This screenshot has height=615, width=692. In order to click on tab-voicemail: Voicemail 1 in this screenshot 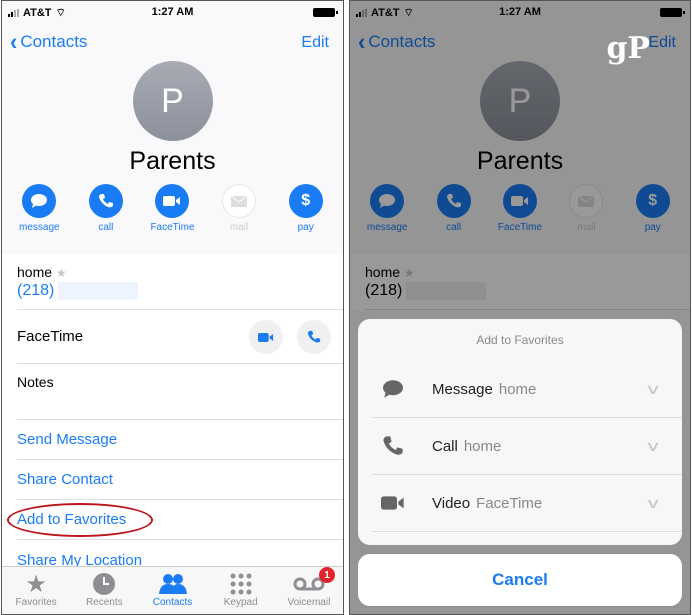, I will do `click(309, 590)`.